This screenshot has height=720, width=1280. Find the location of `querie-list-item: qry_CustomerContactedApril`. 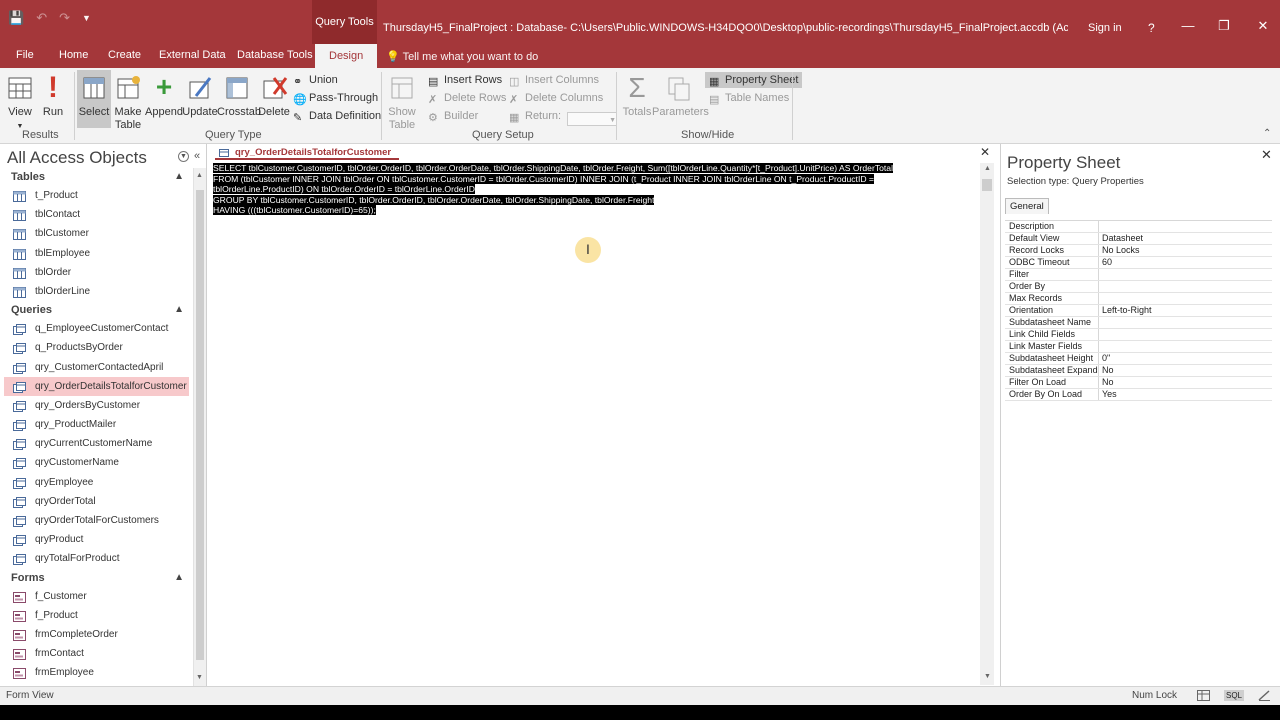

querie-list-item: qry_CustomerContactedApril is located at coordinates (96, 367).